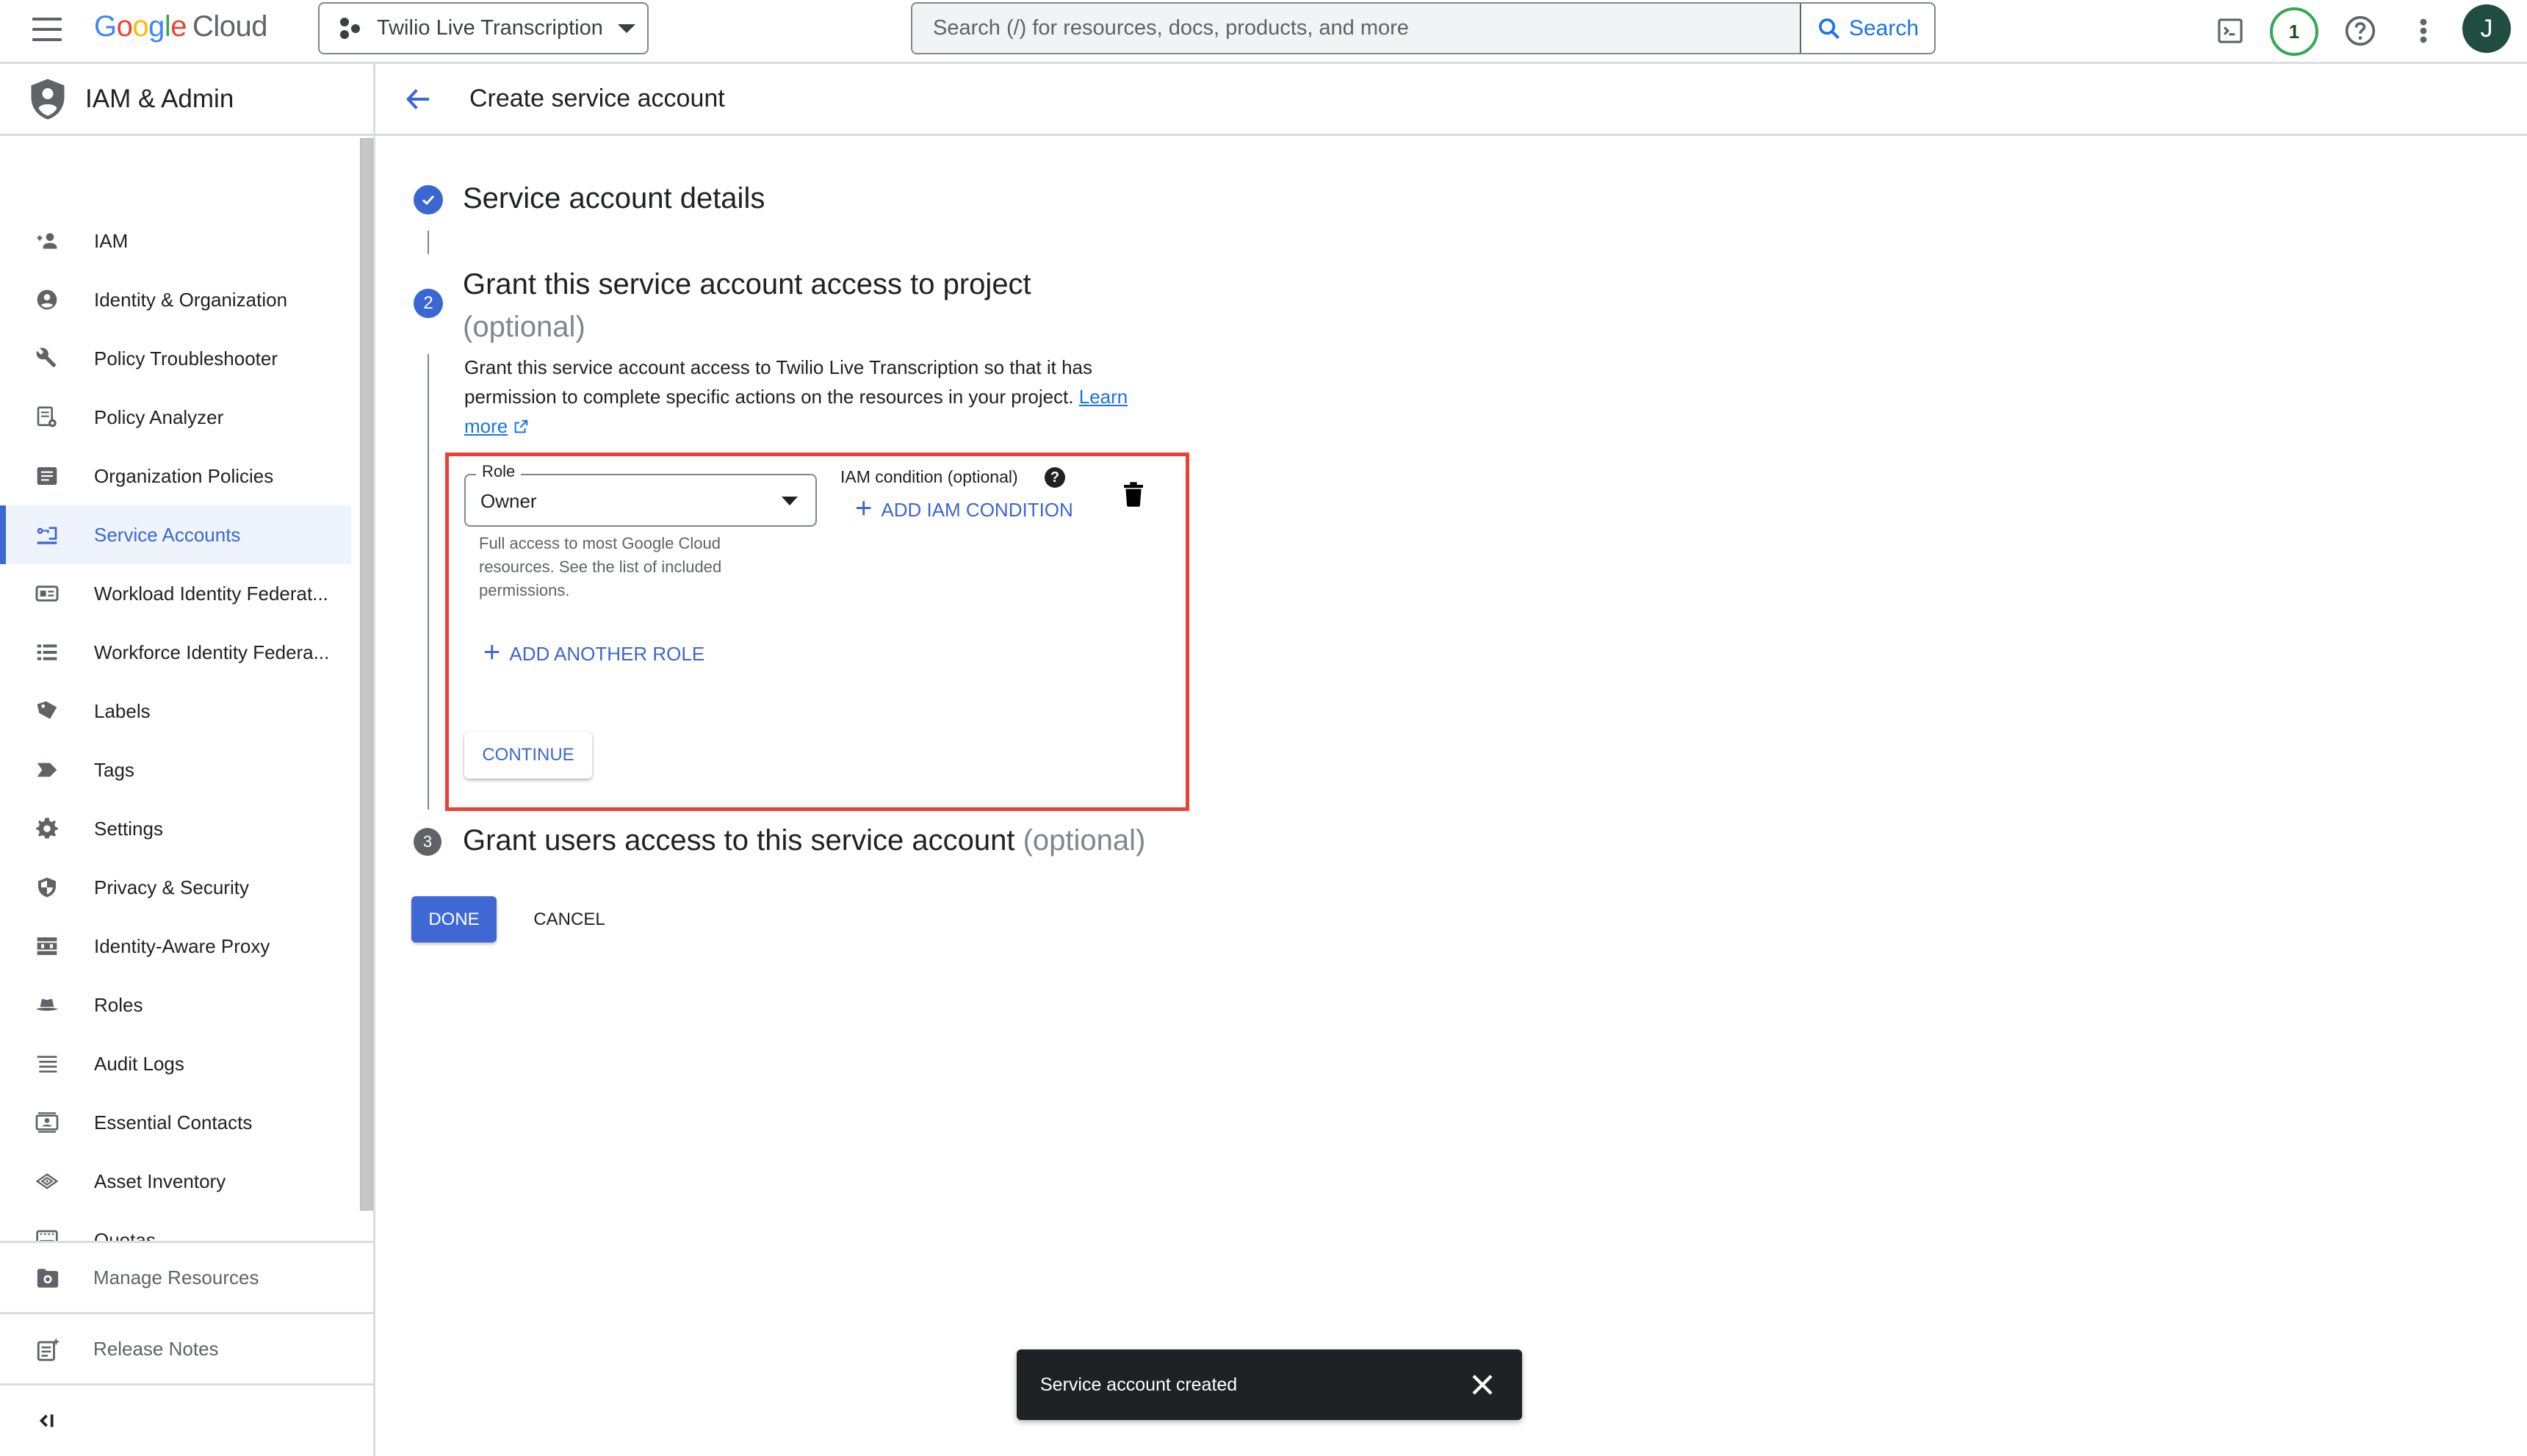 This screenshot has height=1456, width=2527. I want to click on step-1-title: Service account details, so click(614, 198).